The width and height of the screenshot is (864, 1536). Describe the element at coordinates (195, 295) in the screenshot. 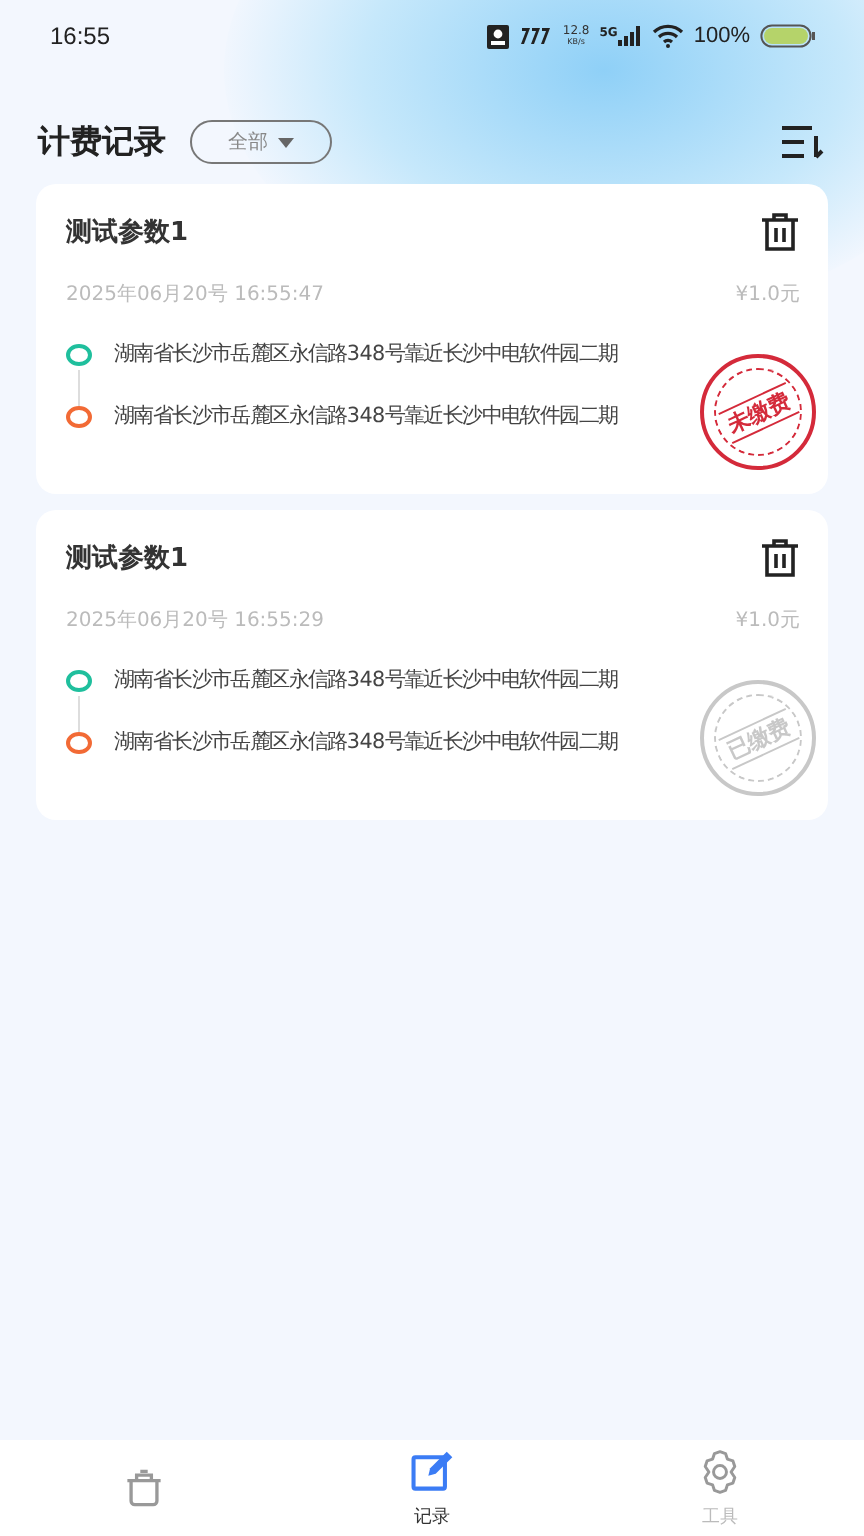

I see `record-time: 2025年06月20号 16:55:47` at that location.